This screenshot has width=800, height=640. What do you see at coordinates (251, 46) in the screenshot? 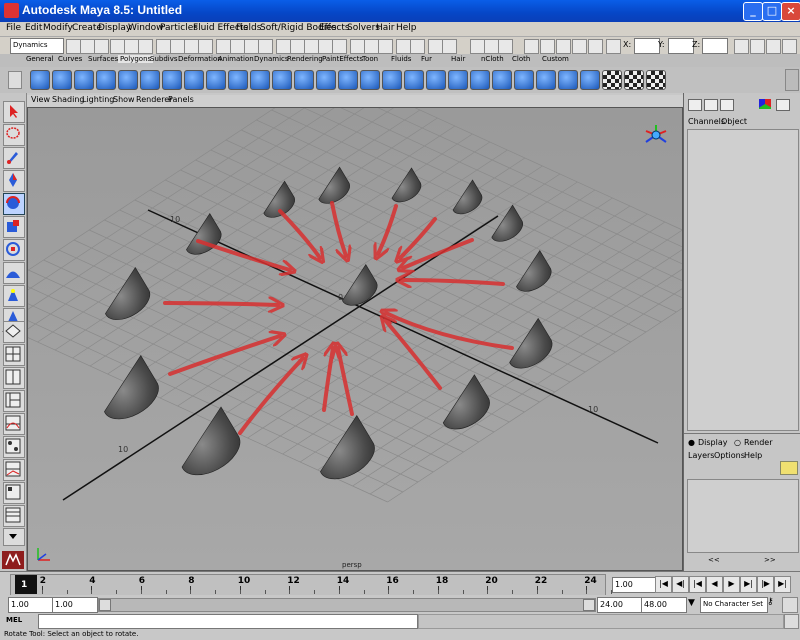
I see `snap-point-icon` at bounding box center [251, 46].